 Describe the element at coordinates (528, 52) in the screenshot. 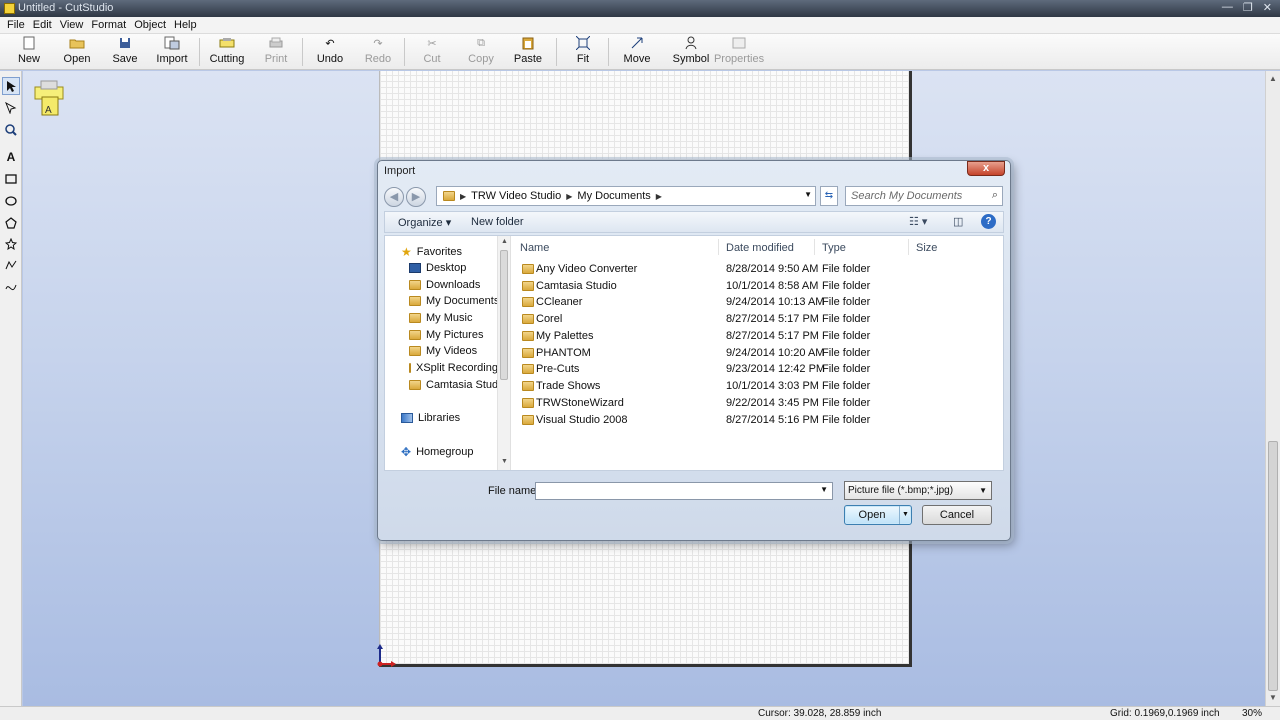

I see `paste-button: Paste` at that location.